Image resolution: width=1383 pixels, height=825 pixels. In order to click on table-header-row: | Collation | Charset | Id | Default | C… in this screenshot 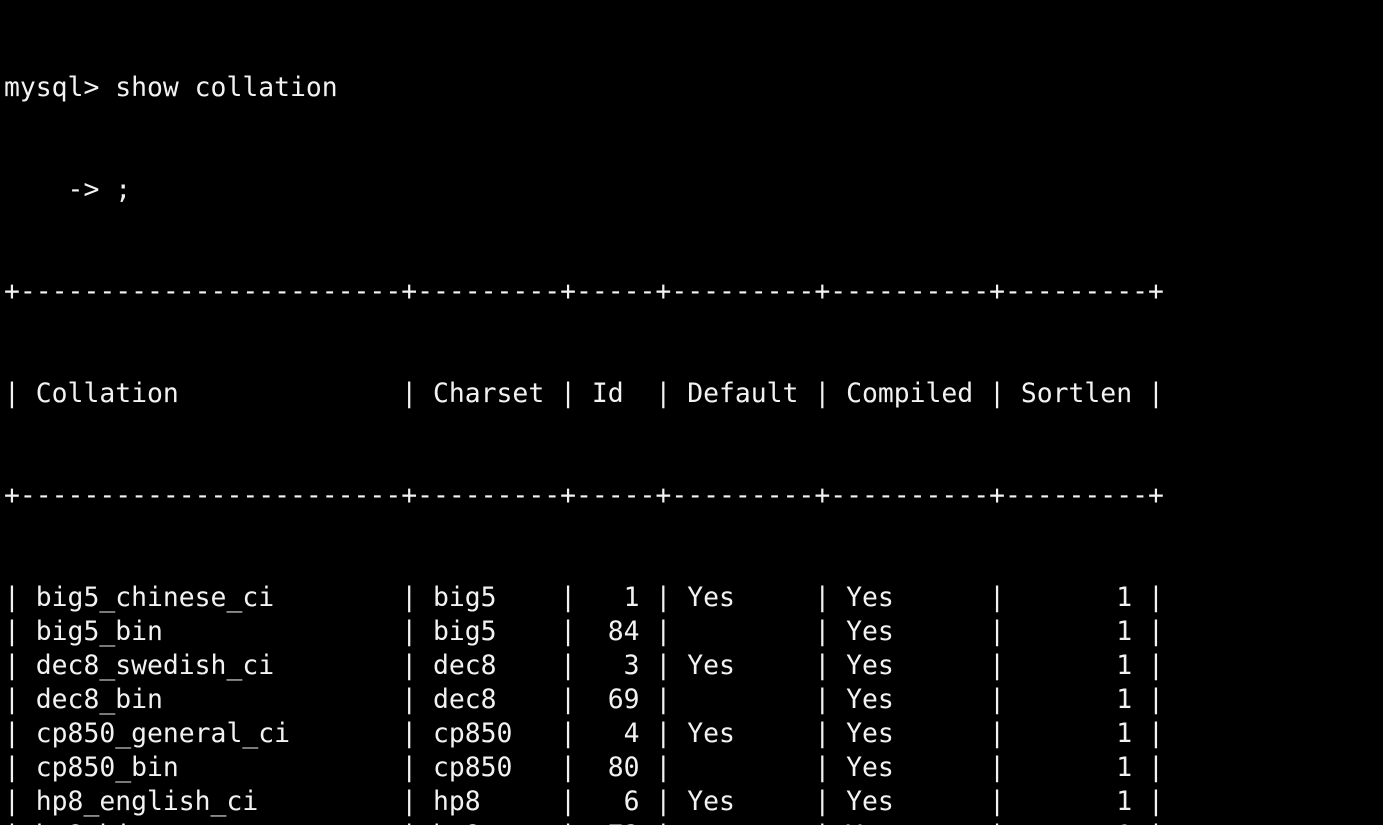, I will do `click(584, 393)`.